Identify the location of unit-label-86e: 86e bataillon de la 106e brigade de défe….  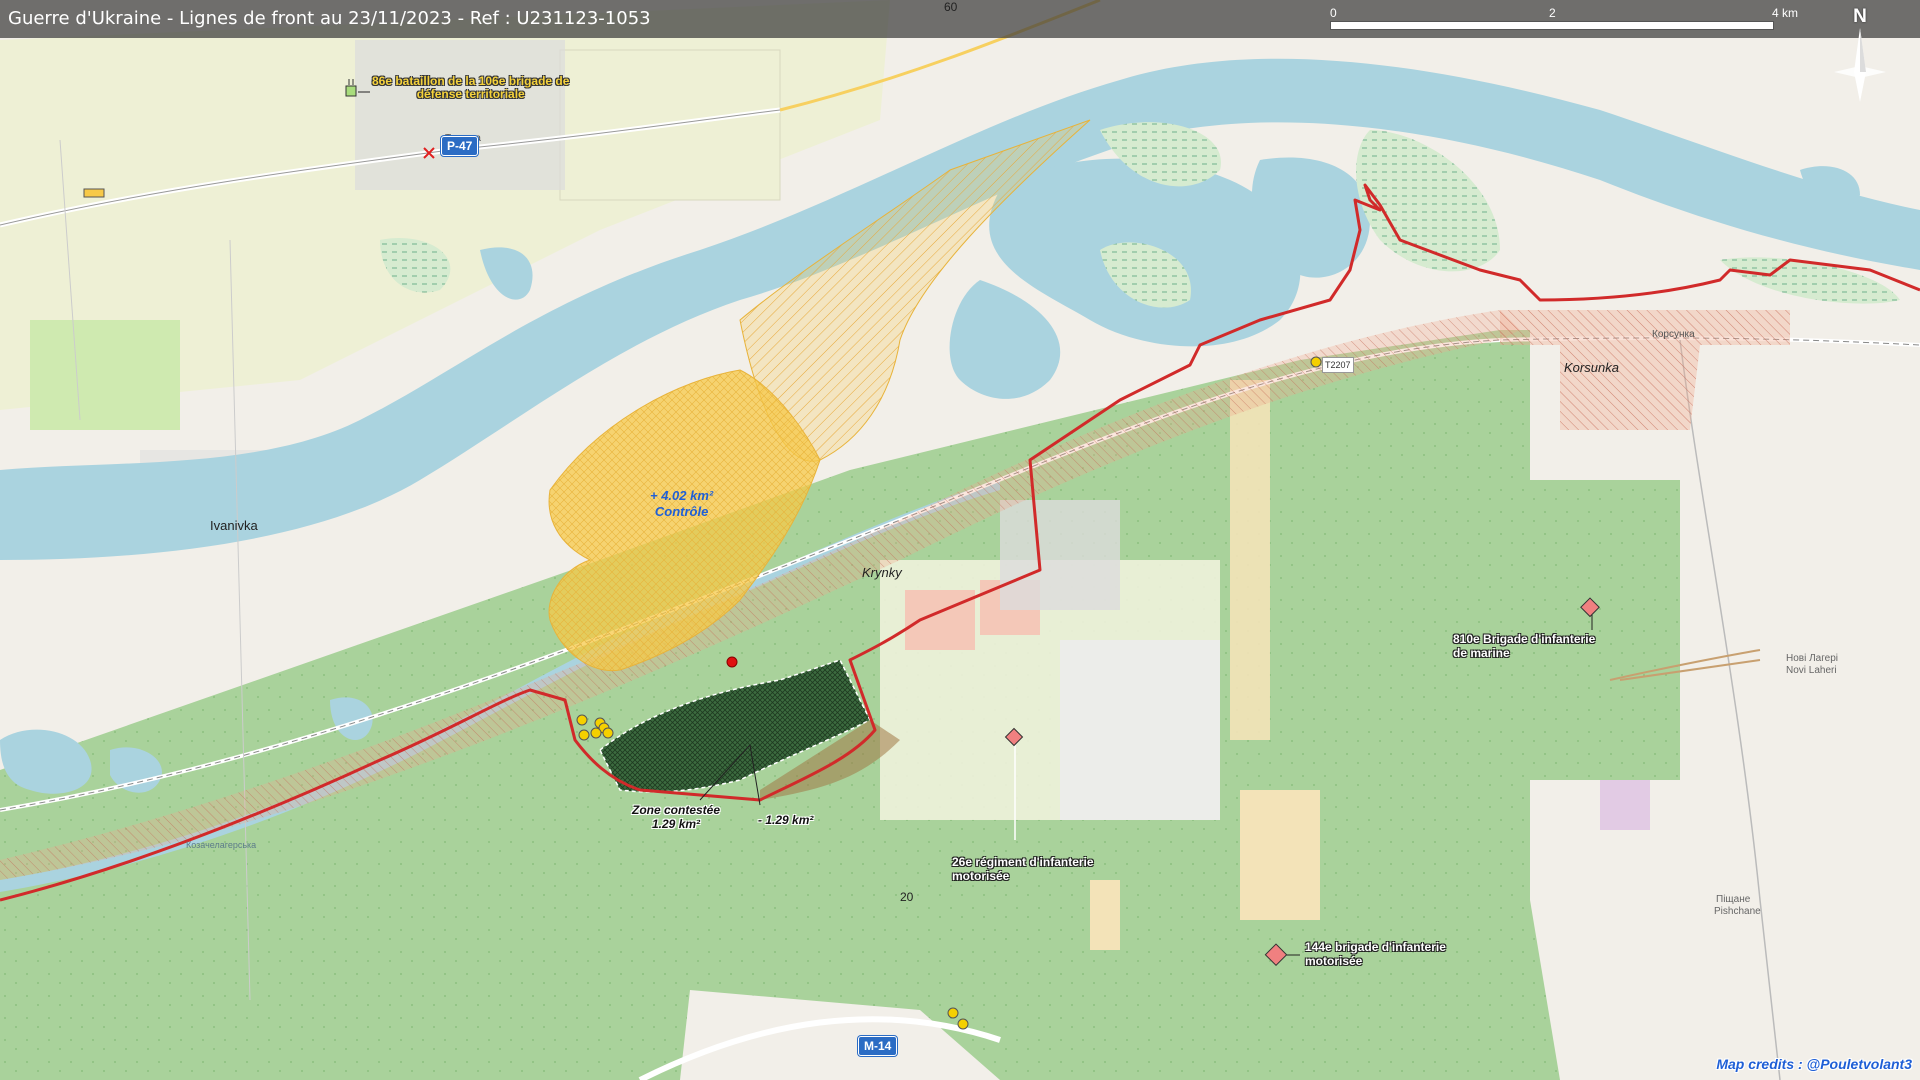
(470, 88).